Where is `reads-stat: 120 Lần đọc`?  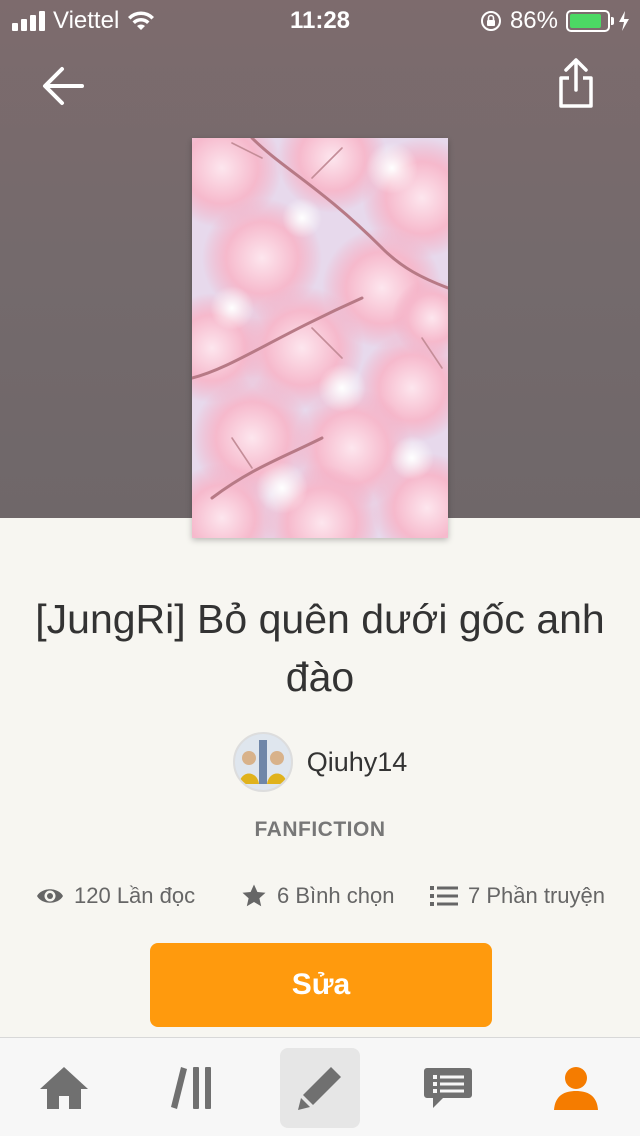 reads-stat: 120 Lần đọc is located at coordinates (115, 896).